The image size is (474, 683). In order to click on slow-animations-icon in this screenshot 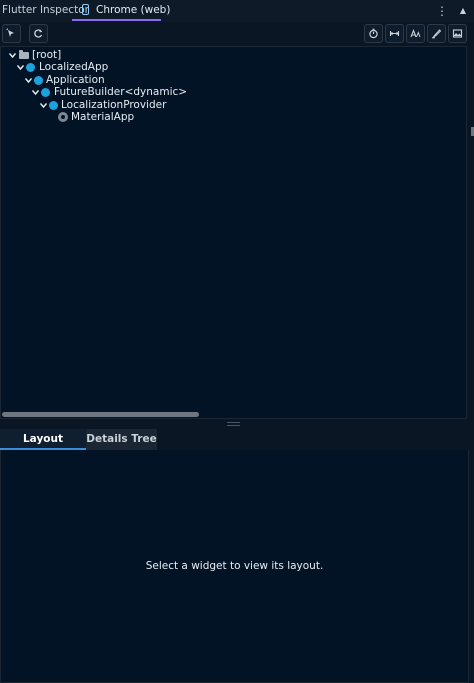, I will do `click(373, 33)`.